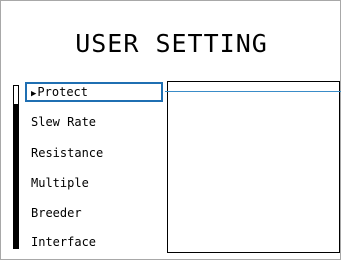  Describe the element at coordinates (56, 213) in the screenshot. I see `menu-item-label: Breeder` at that location.